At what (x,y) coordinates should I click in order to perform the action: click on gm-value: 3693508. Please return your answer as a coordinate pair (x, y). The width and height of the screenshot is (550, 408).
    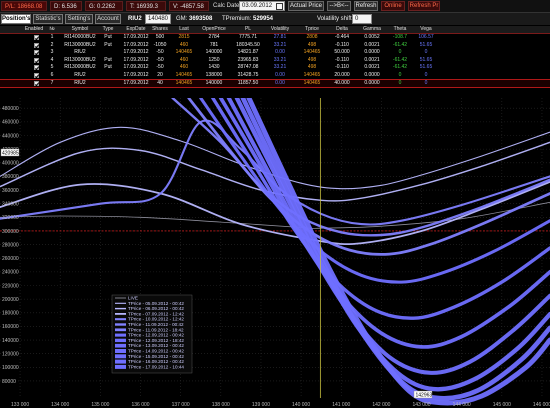
    Looking at the image, I should click on (201, 19).